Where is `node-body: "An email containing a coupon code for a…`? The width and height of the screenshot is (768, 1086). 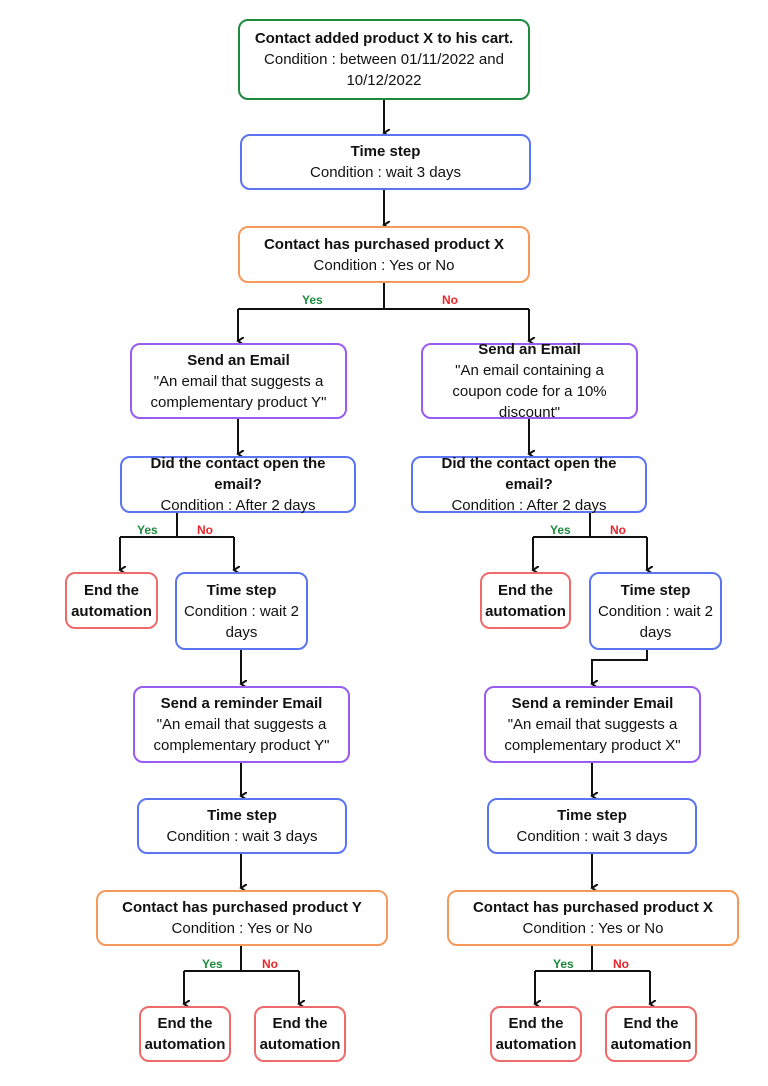 node-body: "An email containing a coupon code for a… is located at coordinates (529, 391).